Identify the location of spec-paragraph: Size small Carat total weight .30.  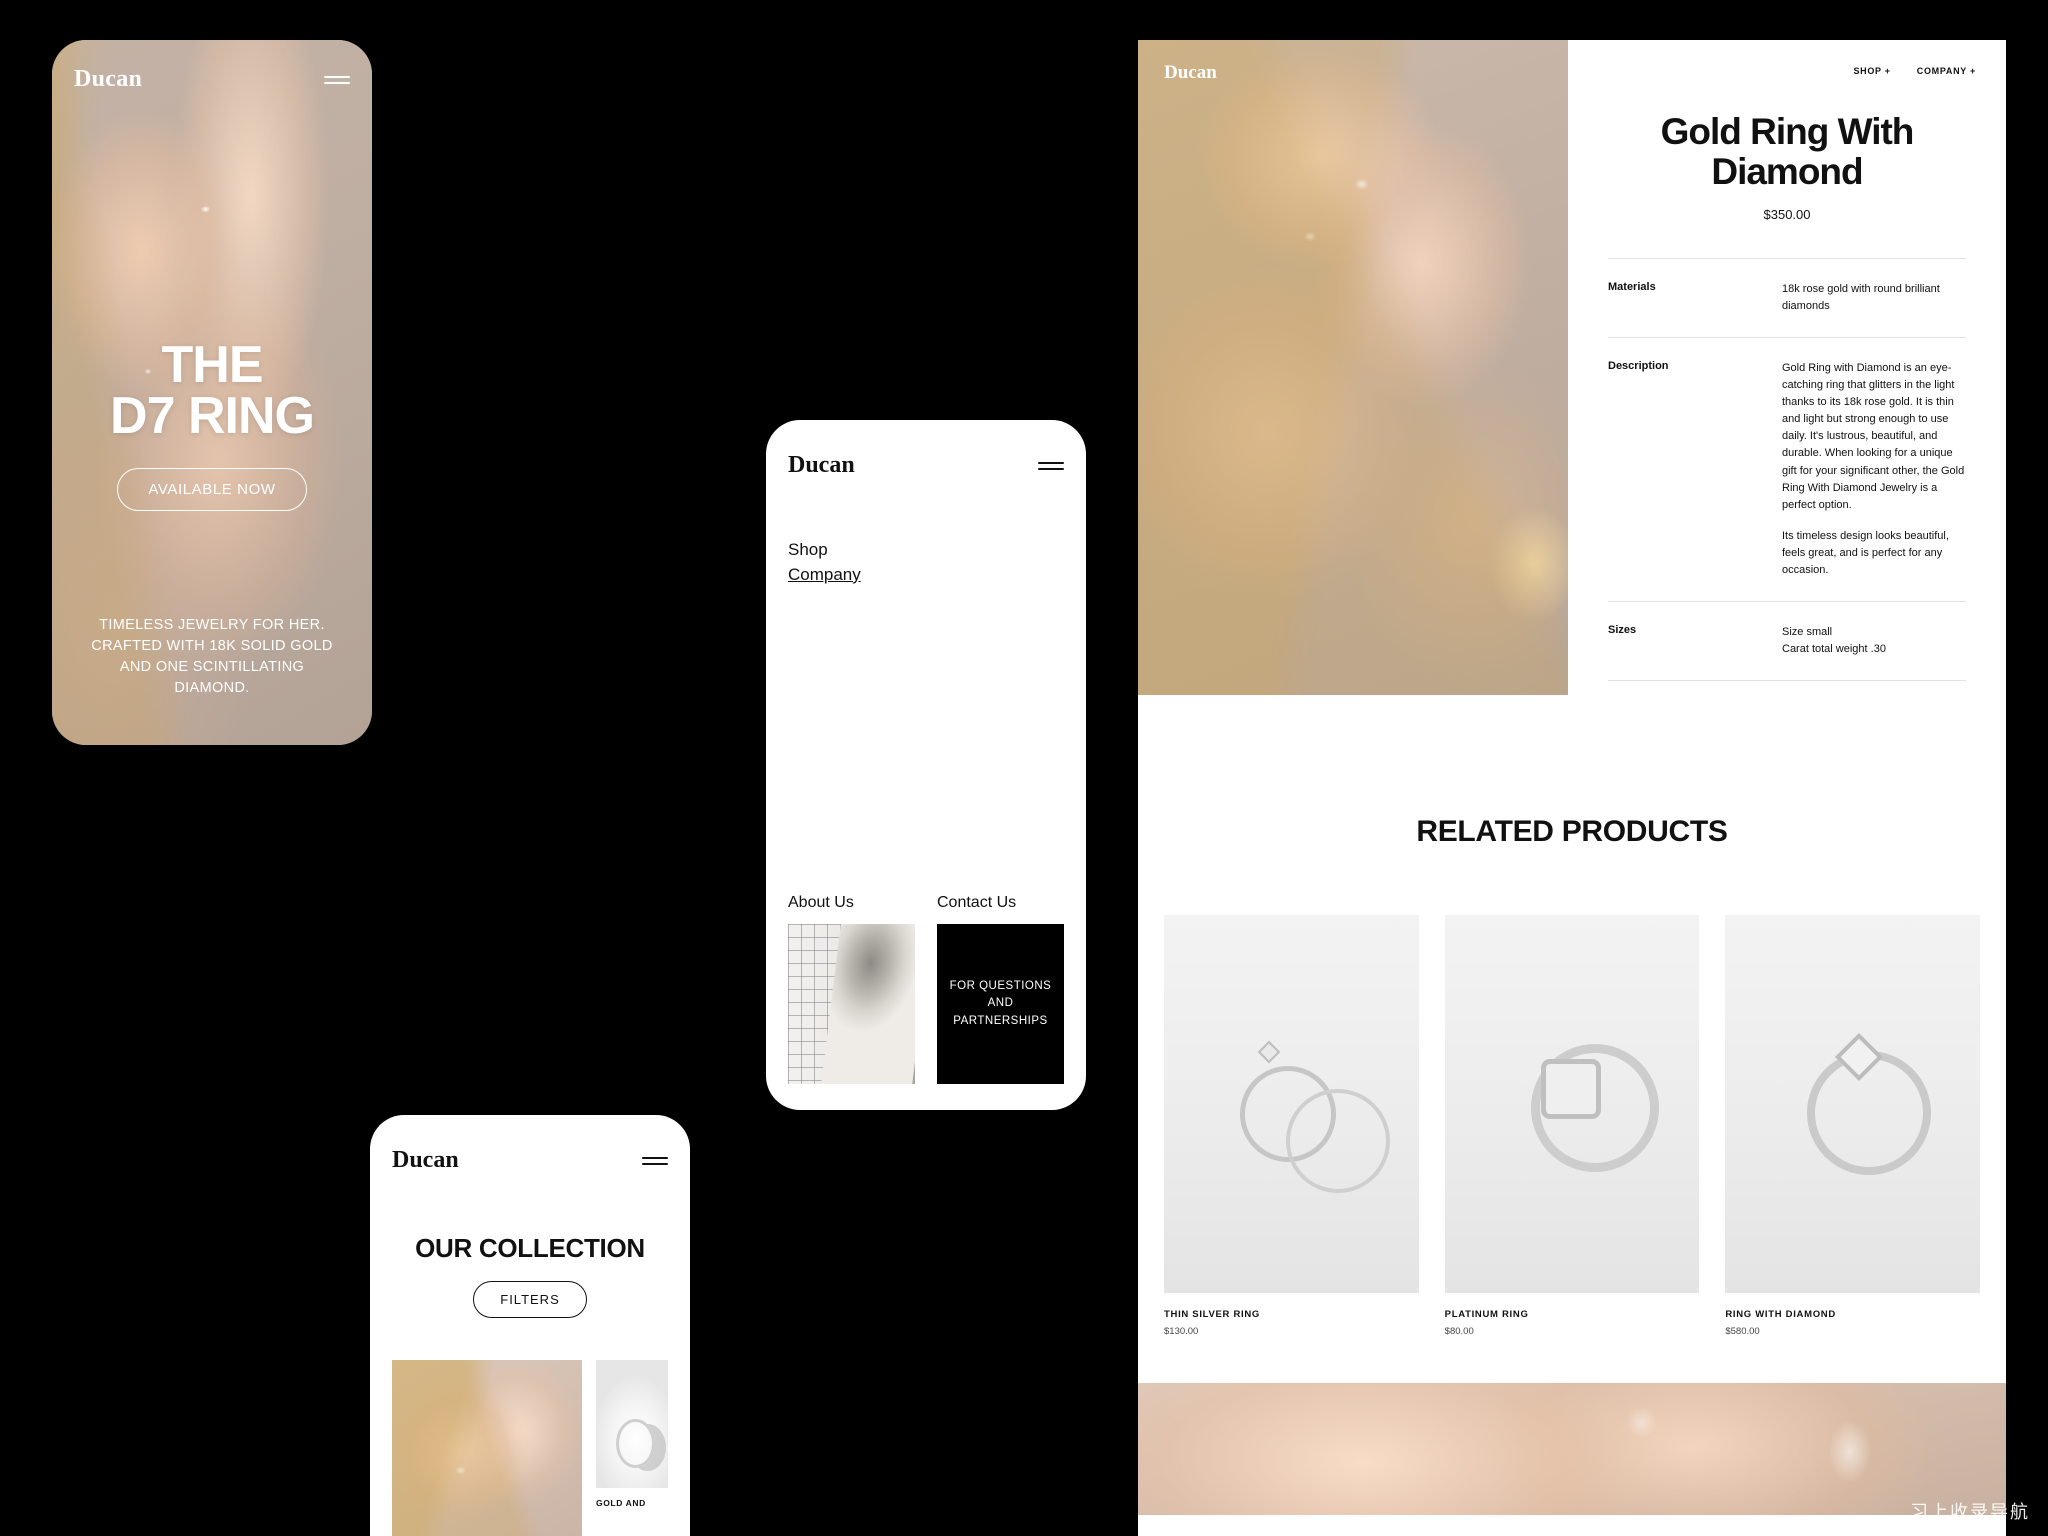
(1834, 640).